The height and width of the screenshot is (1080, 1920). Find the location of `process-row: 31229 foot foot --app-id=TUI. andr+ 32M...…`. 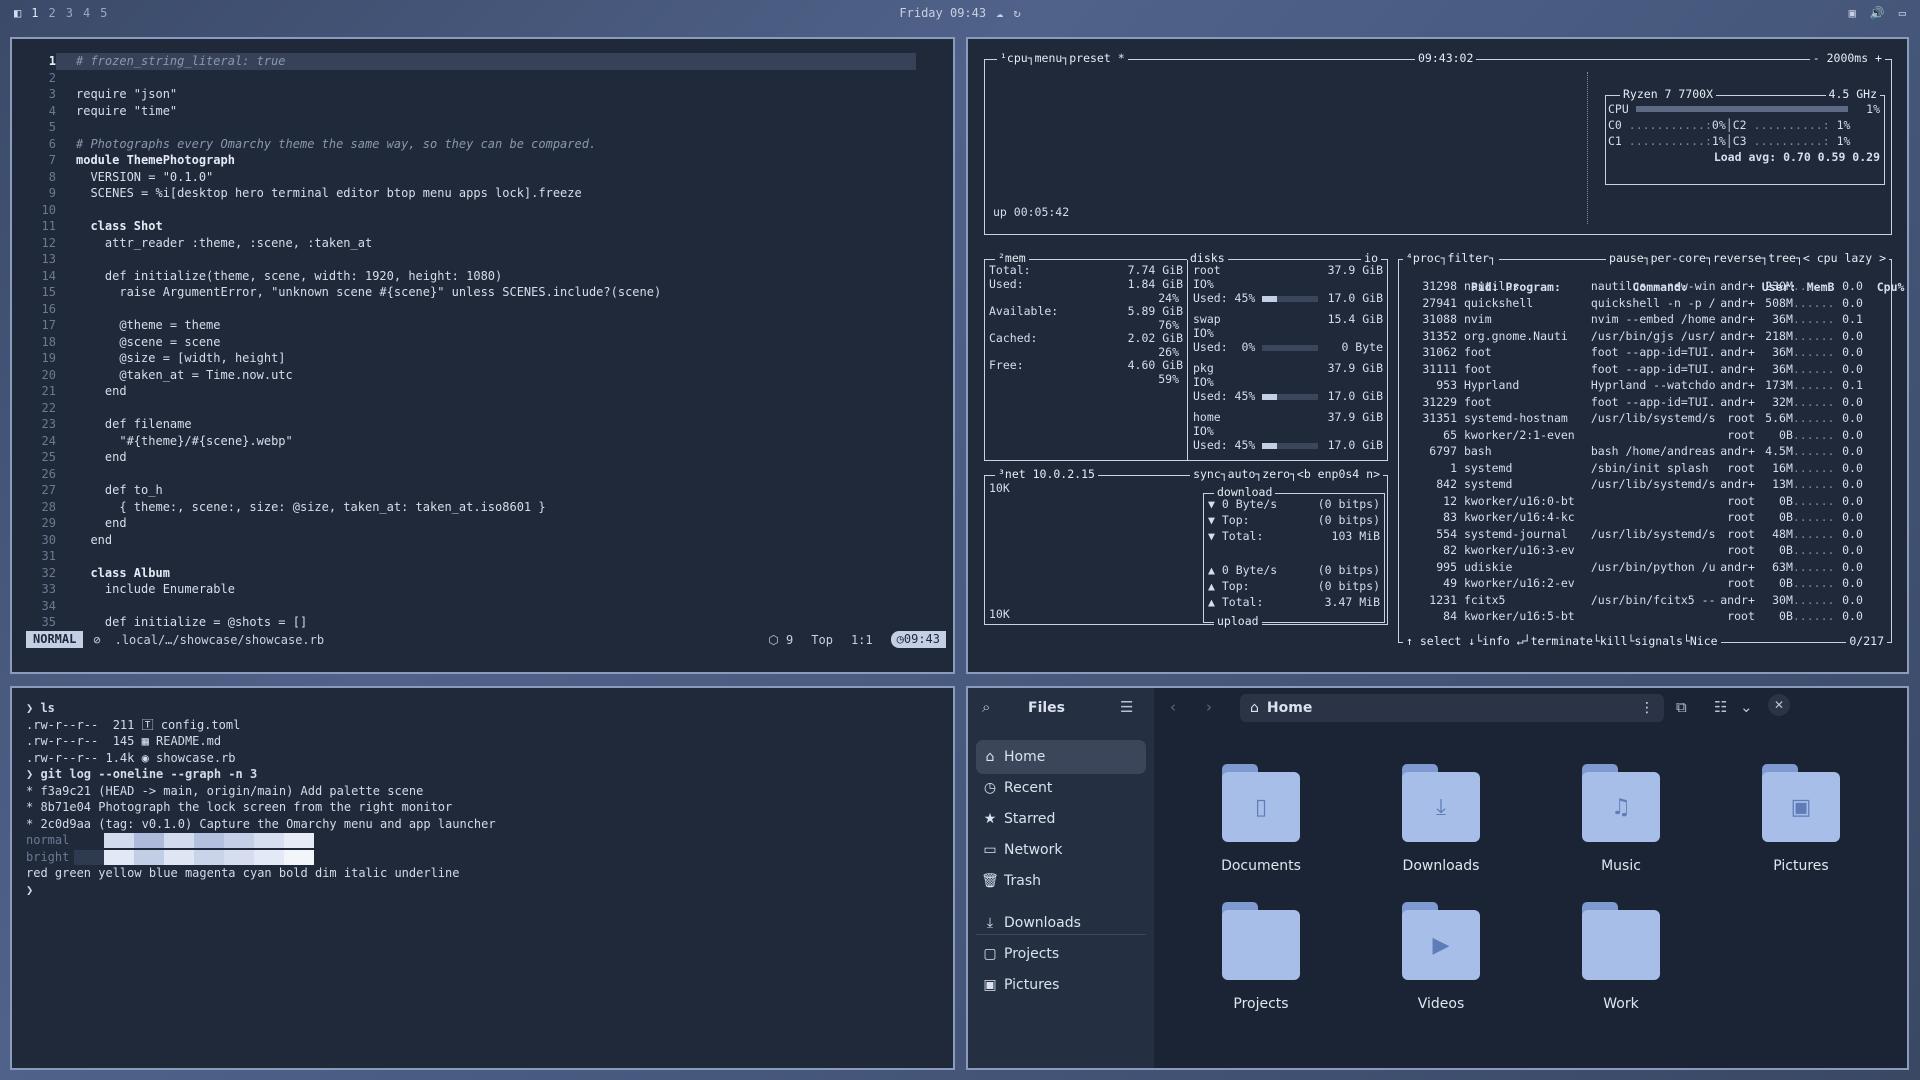

process-row: 31229 foot foot --app-id=TUI. andr+ 32M...… is located at coordinates (1645, 402).